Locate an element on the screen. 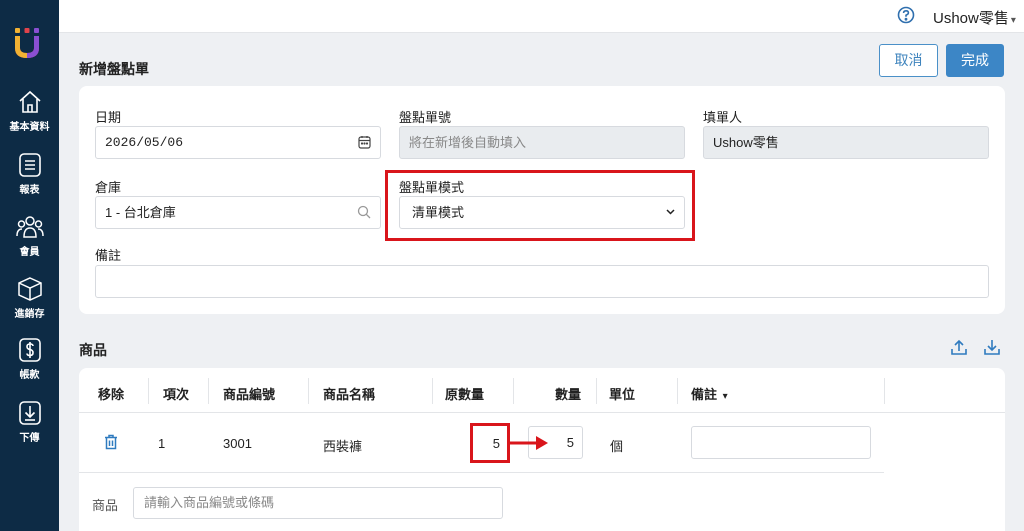  top-bar: Ushow零售 ▾ is located at coordinates (541, 16).